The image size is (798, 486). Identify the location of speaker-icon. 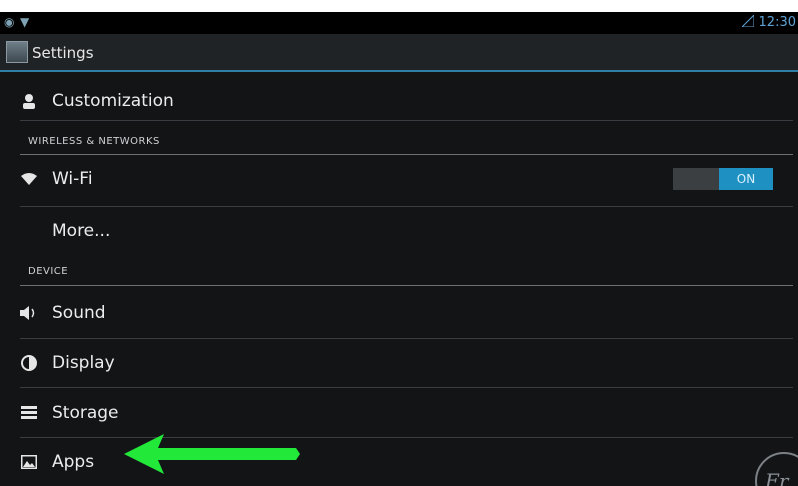
(29, 313).